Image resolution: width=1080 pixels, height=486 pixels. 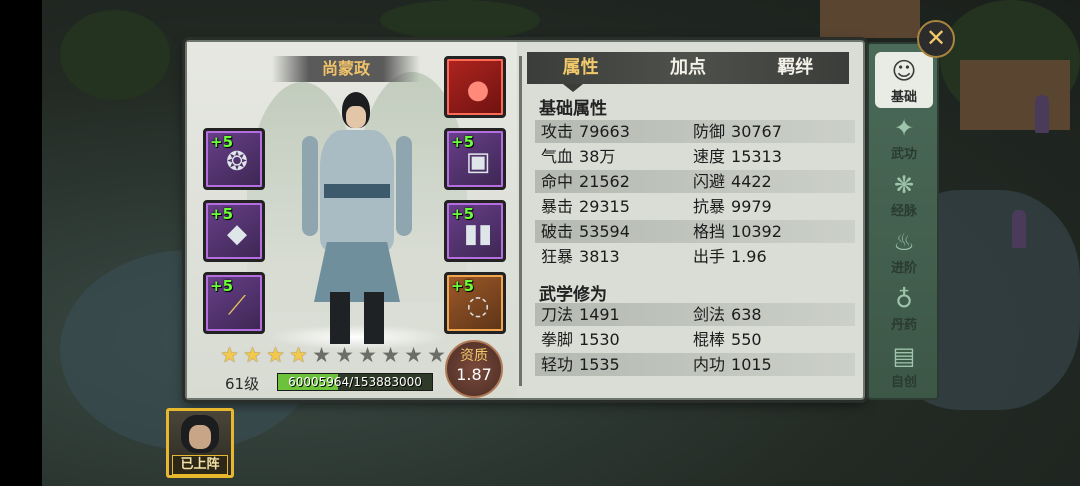 I want to click on nav-item-1: ☺ 基础, so click(x=904, y=80).